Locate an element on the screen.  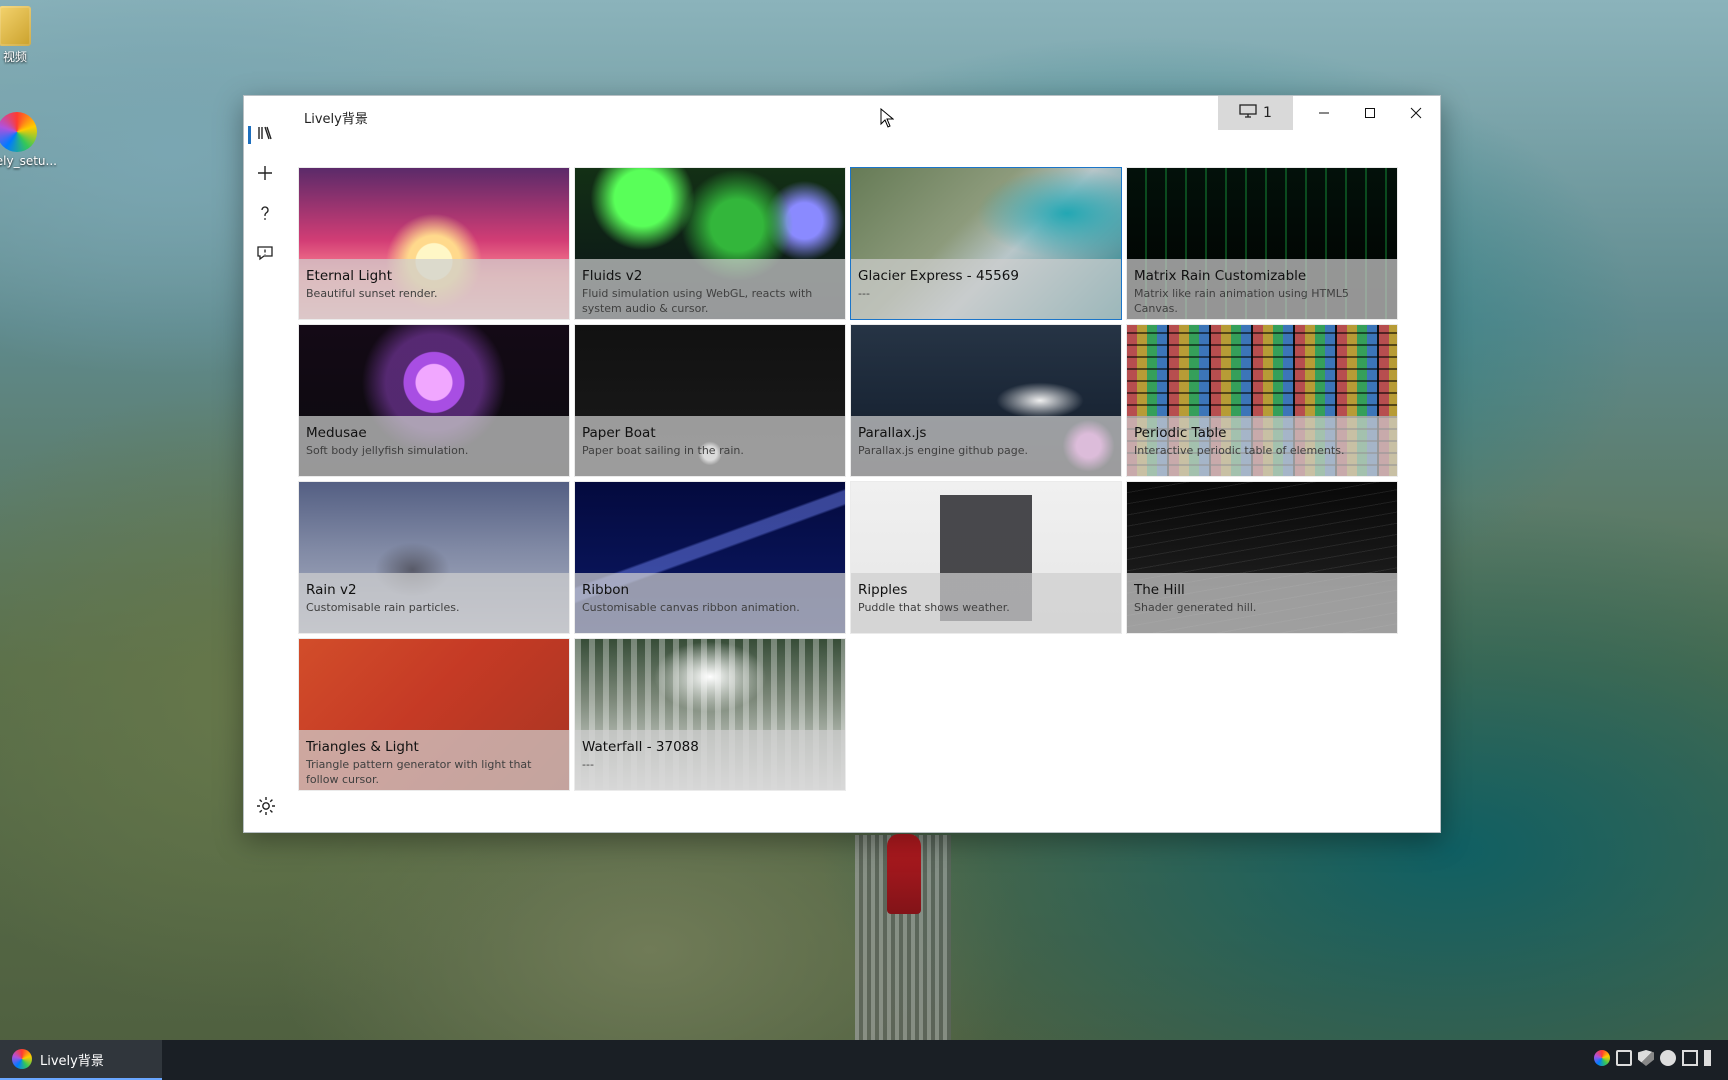
maximize-button is located at coordinates (1370, 113).